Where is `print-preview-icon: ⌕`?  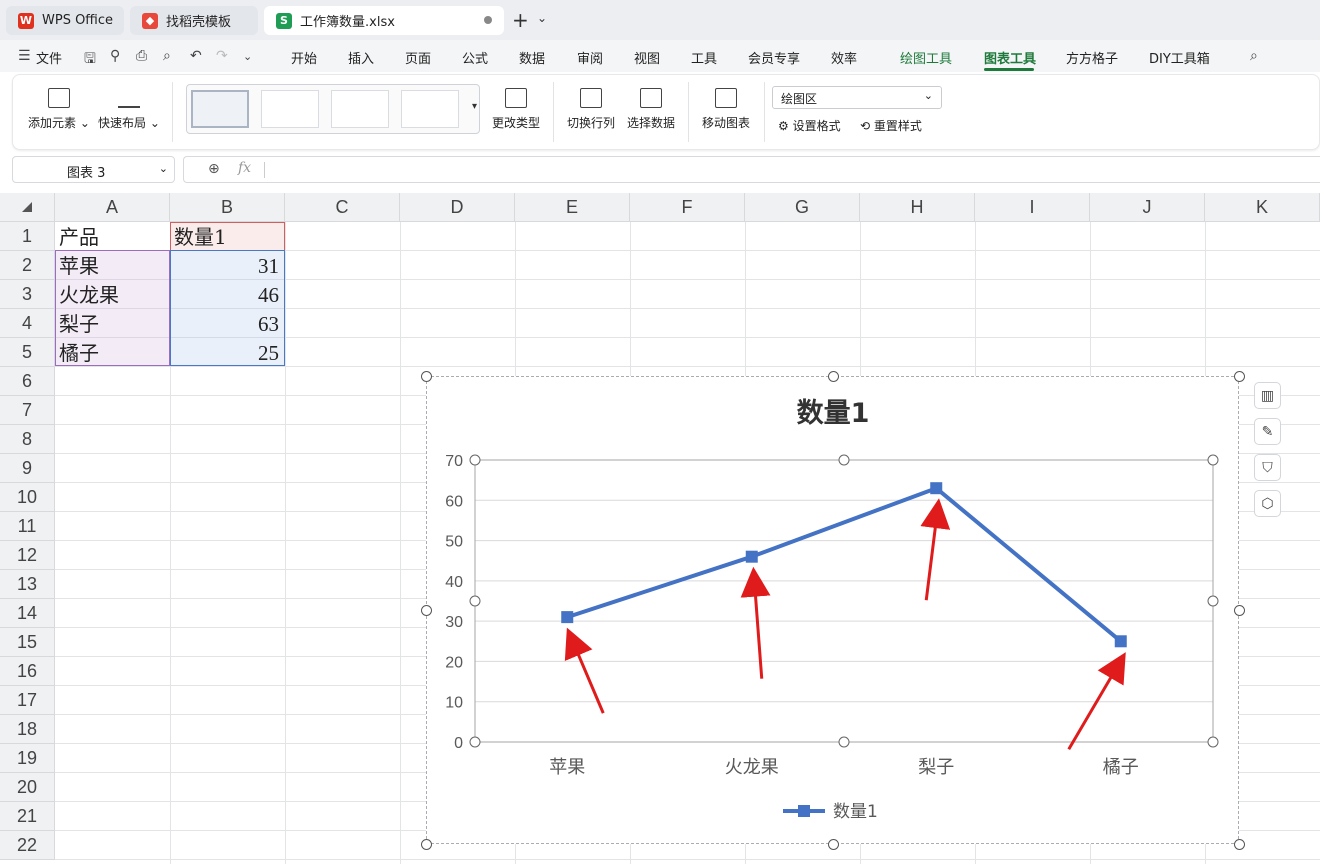
print-preview-icon: ⌕ is located at coordinates (167, 56).